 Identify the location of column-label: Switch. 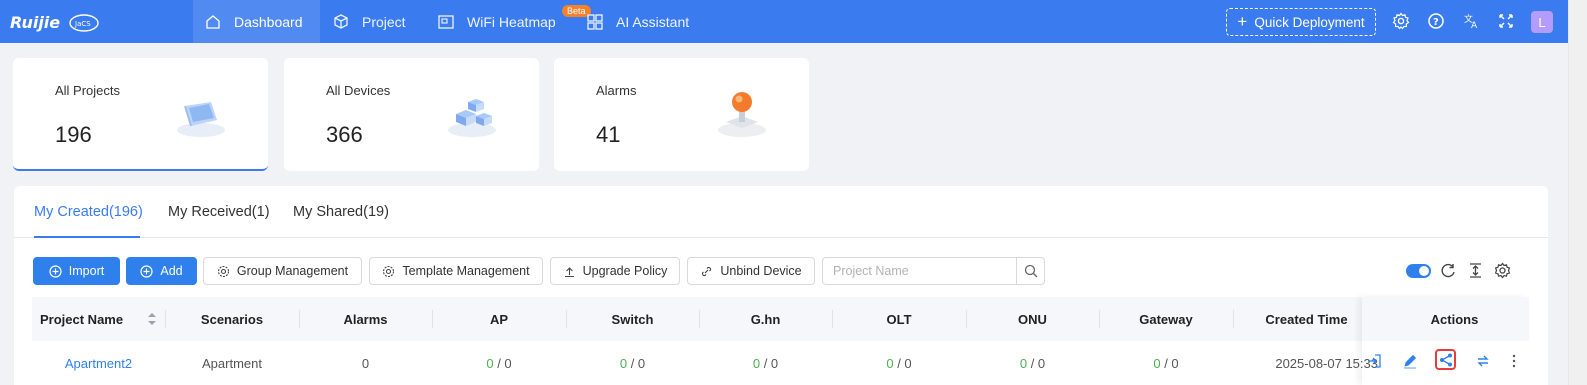
(632, 319).